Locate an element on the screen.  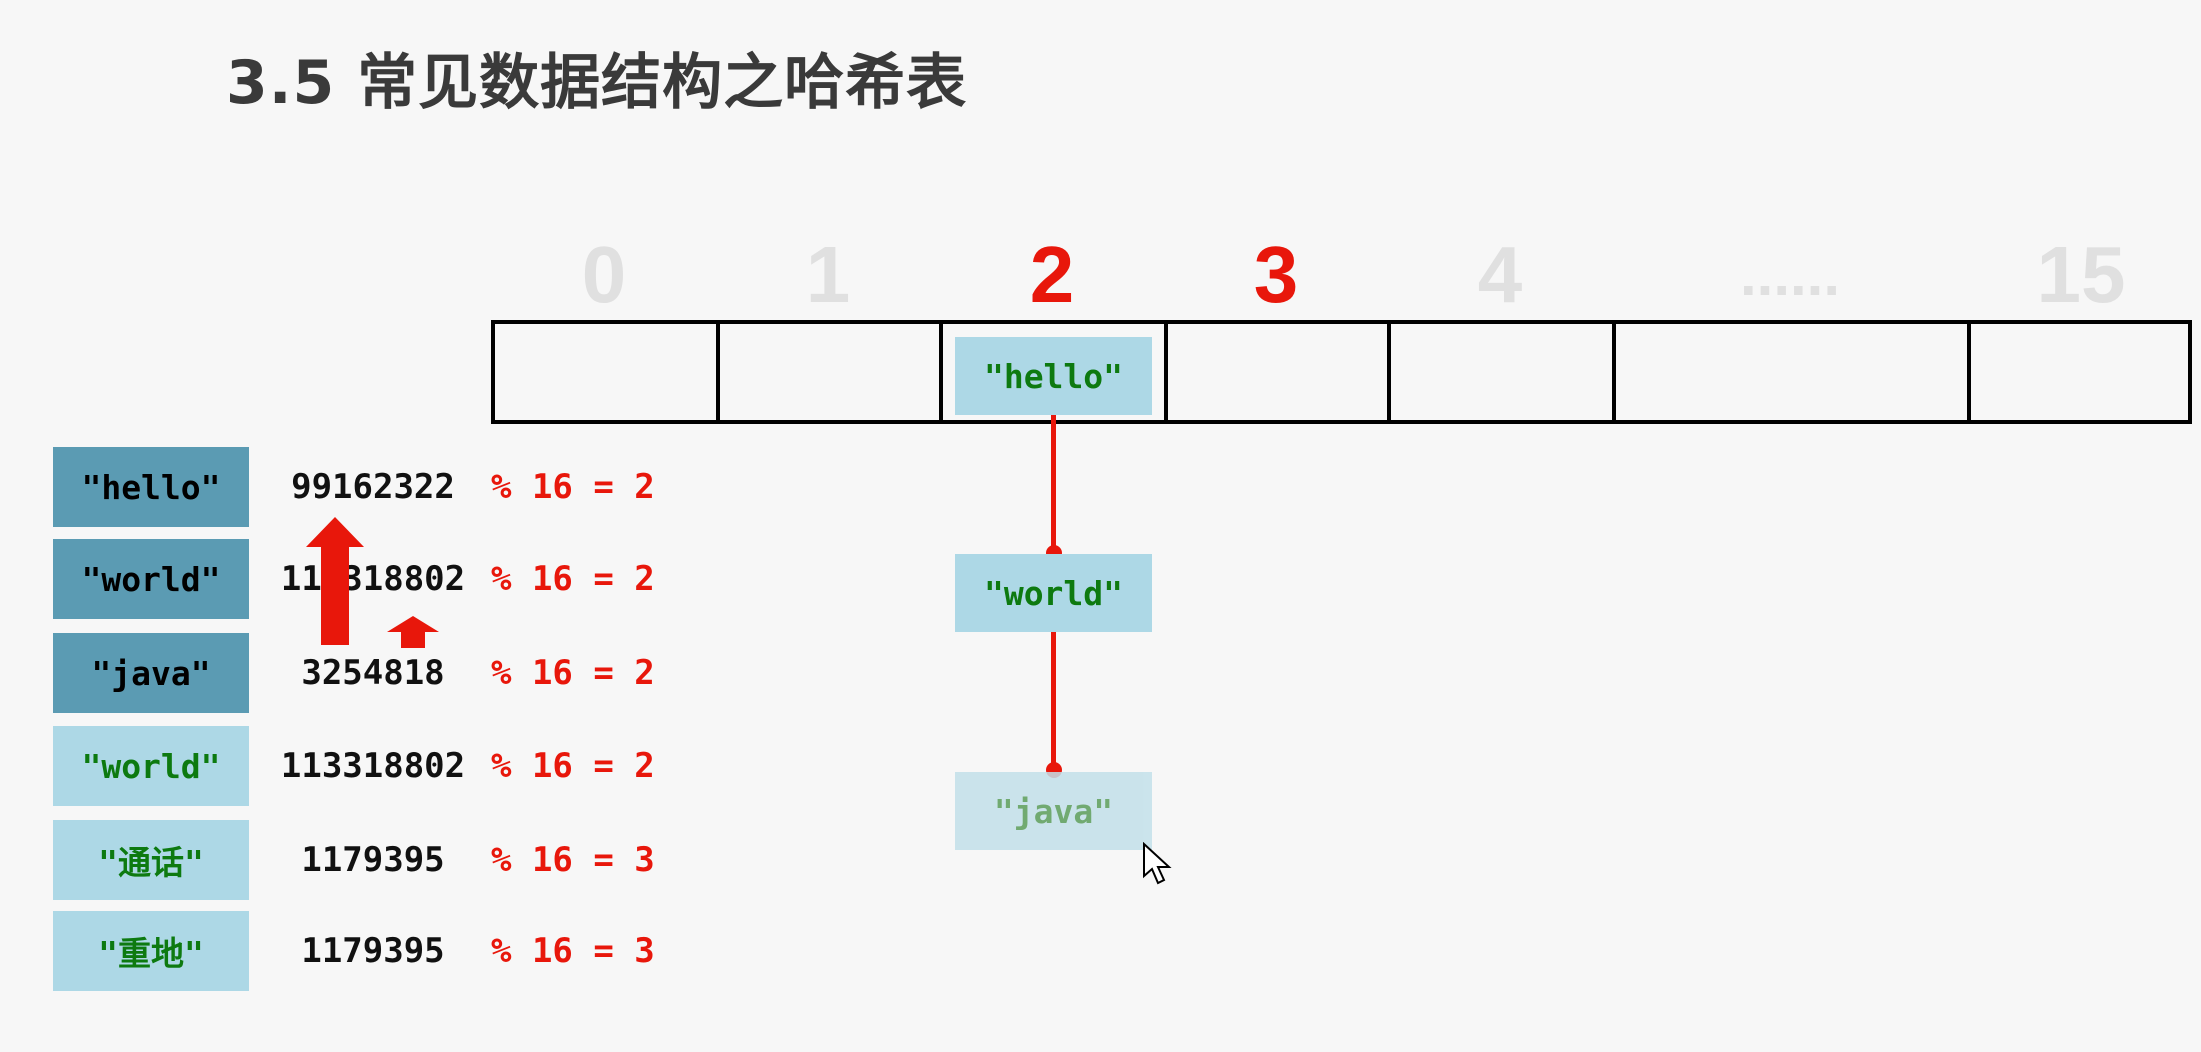
cursor-icon is located at coordinates (1157, 863).